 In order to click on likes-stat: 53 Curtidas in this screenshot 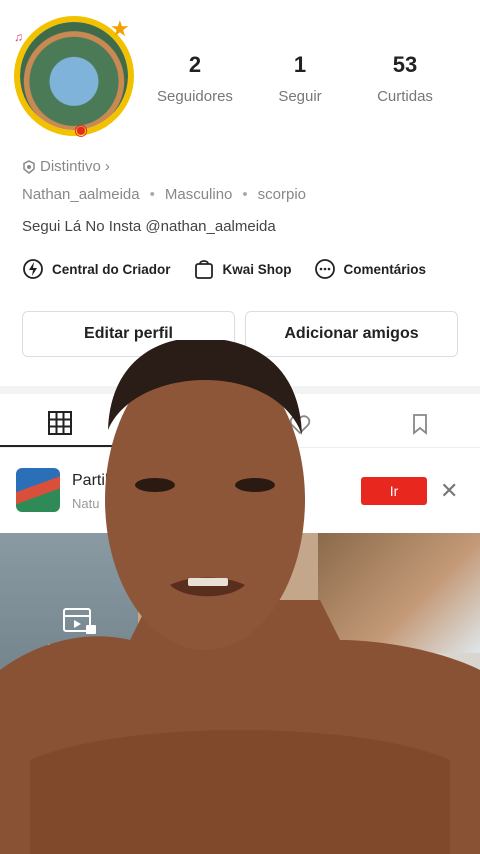, I will do `click(405, 78)`.